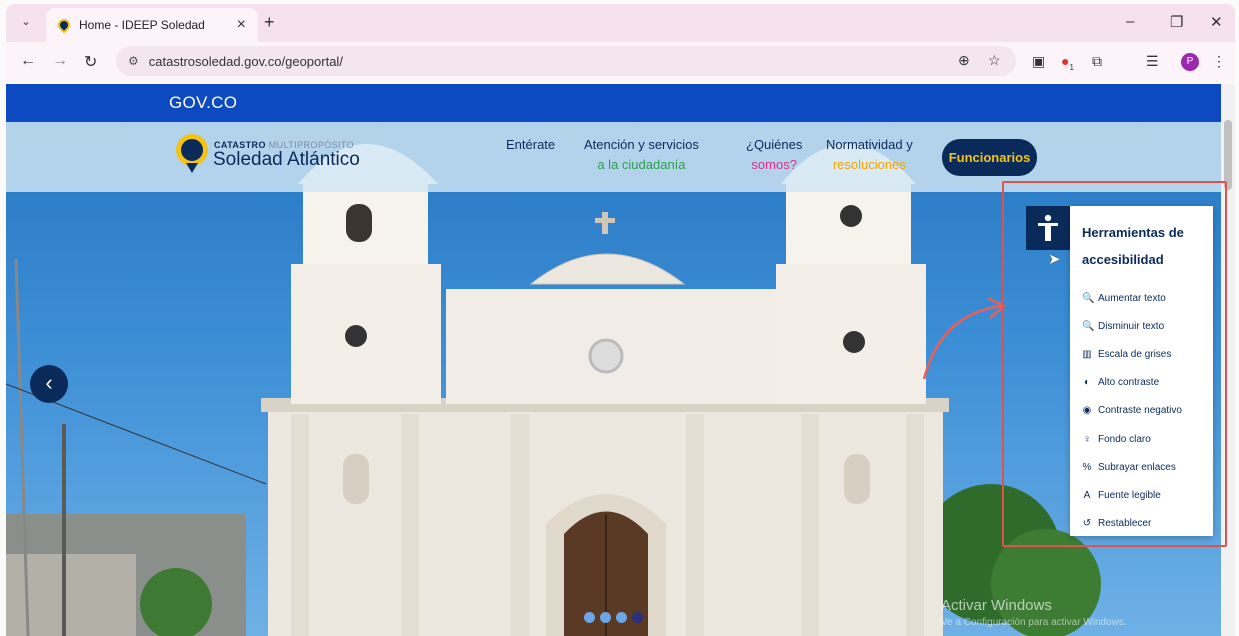 The width and height of the screenshot is (1239, 636). Describe the element at coordinates (49, 384) in the screenshot. I see `carousel-prev-button: ‹` at that location.